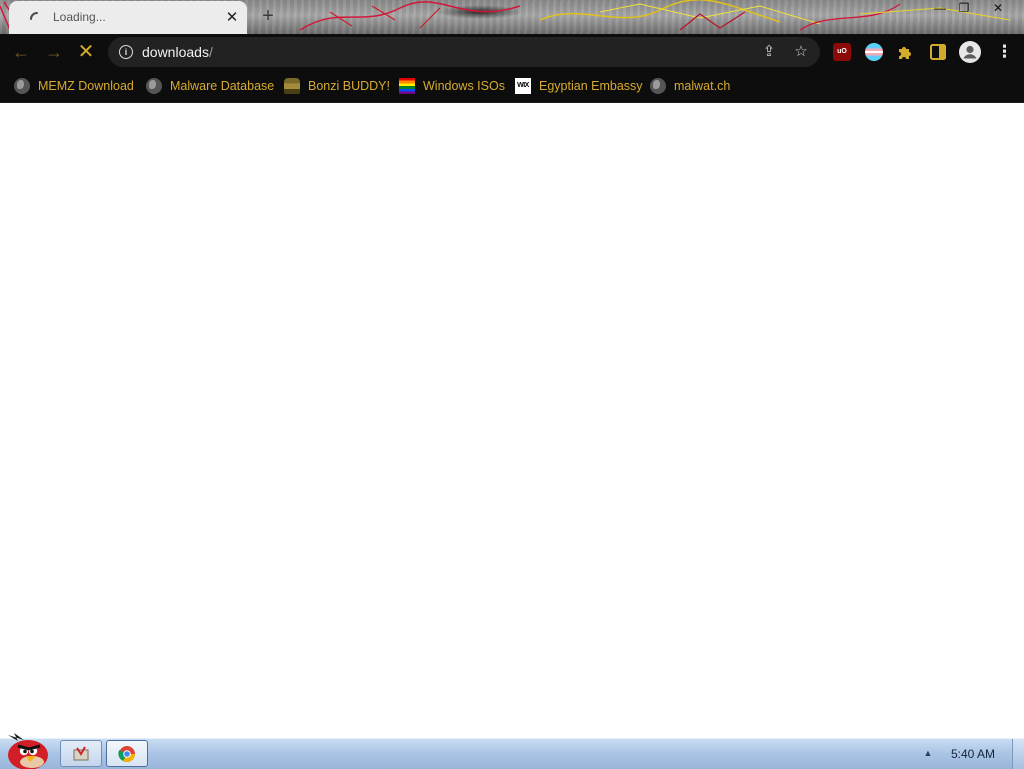  I want to click on bookmark-egyptian-embassy: WIX Egyptian Embassy, so click(579, 86).